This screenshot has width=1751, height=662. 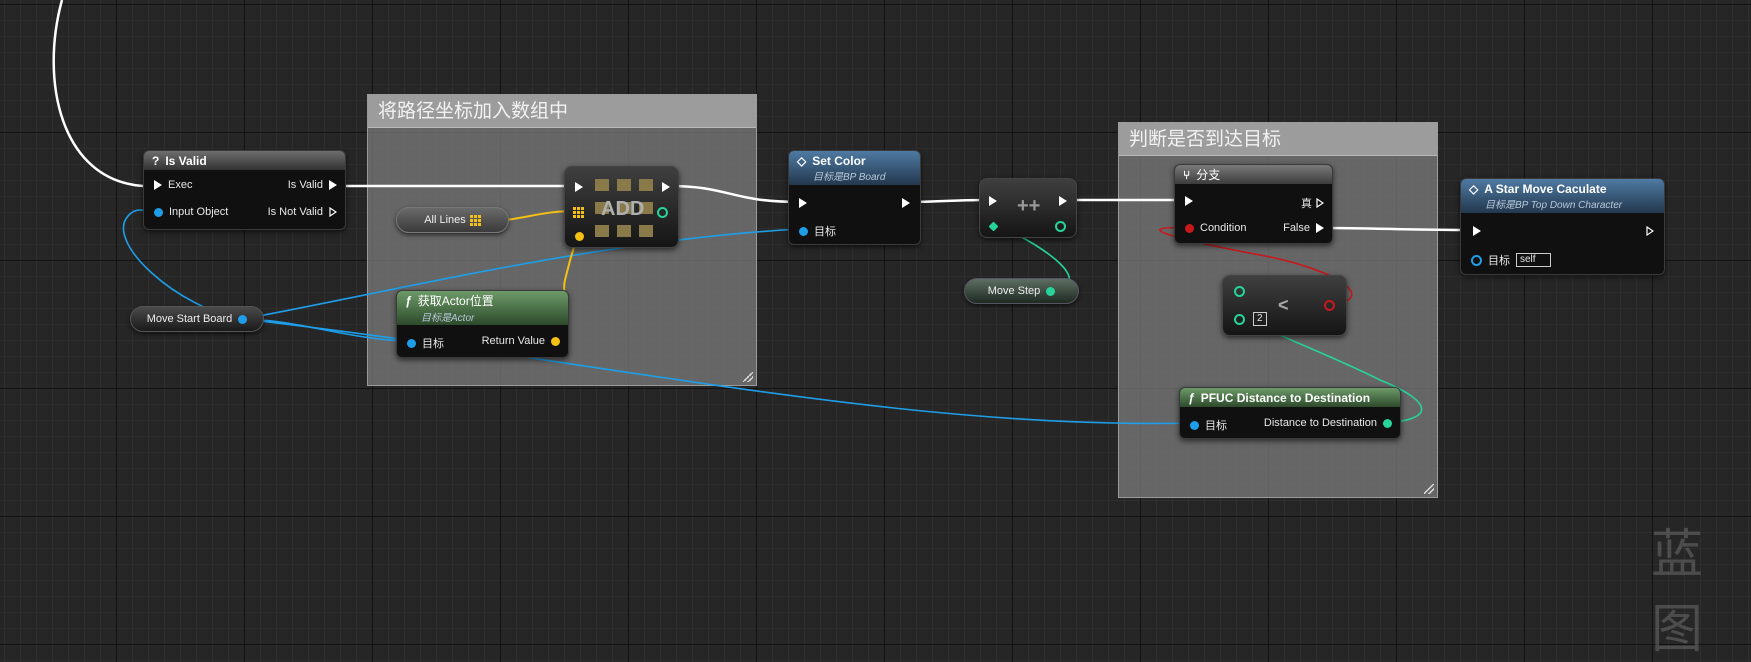 I want to click on vector-pin-icon, so click(x=555, y=341).